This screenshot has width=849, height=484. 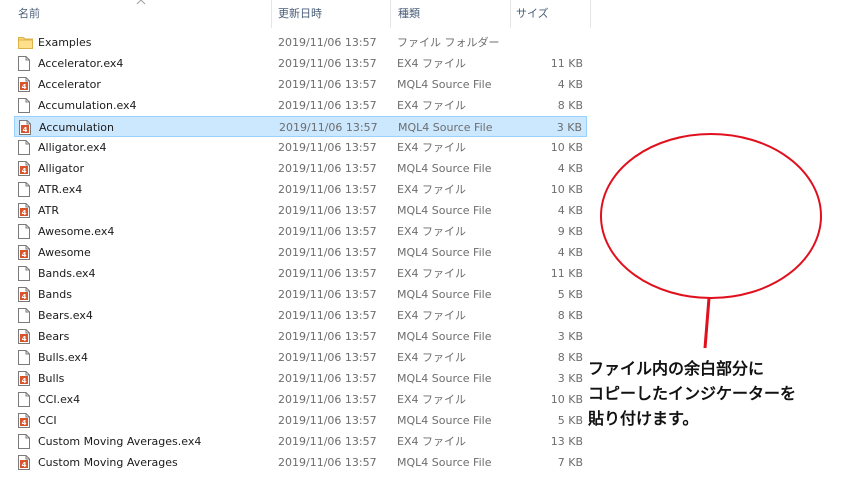 I want to click on annotation-pointer-line, so click(x=707, y=323).